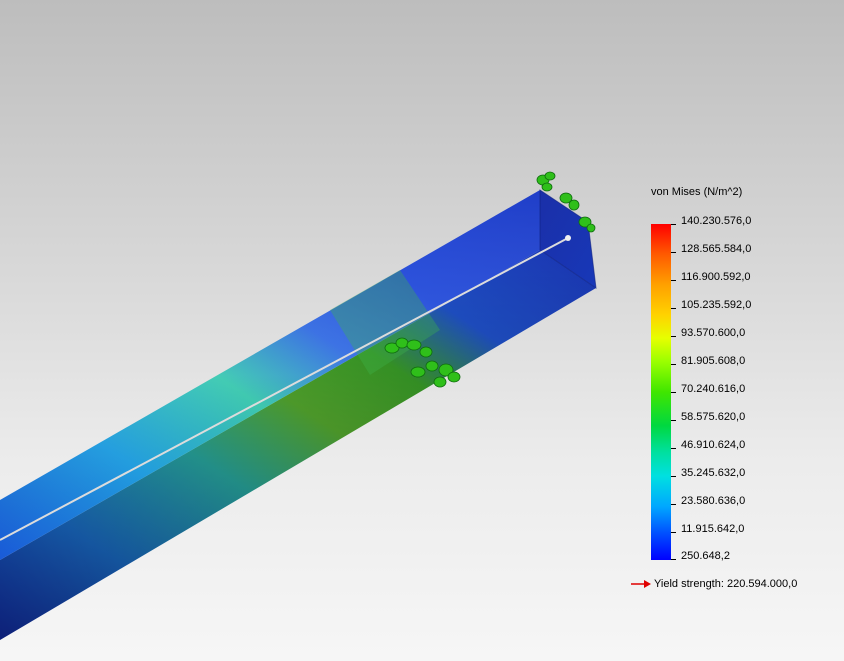  What do you see at coordinates (713, 501) in the screenshot?
I see `legend-label: 23.580.636,0` at bounding box center [713, 501].